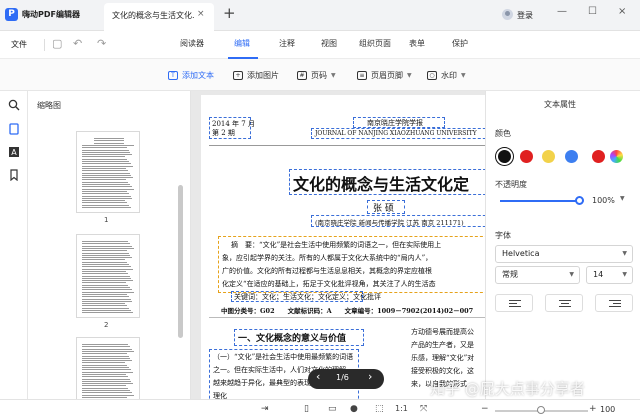 The height and width of the screenshot is (419, 640). Describe the element at coordinates (192, 43) in the screenshot. I see `tab-reader: 阅读器` at that location.